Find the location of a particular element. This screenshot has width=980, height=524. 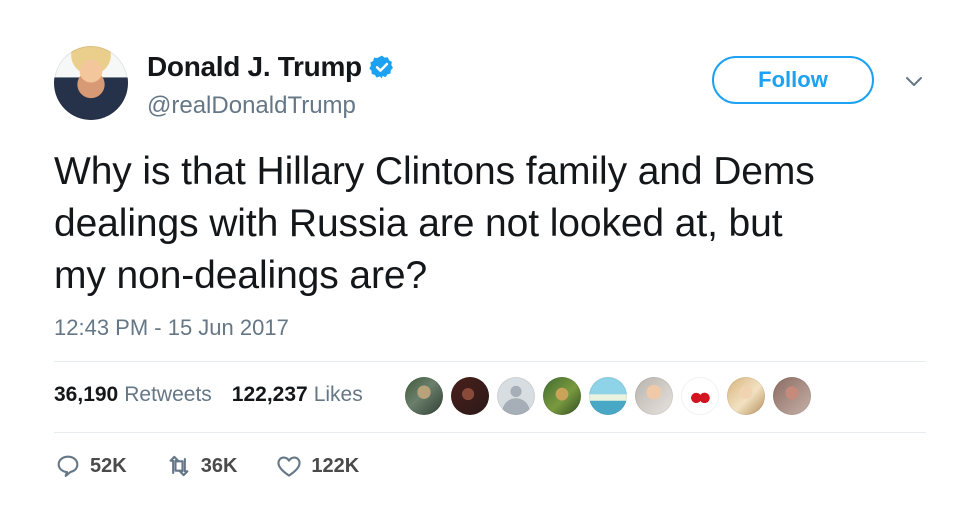

author-display-name: Donald J. Trump is located at coordinates (254, 67).